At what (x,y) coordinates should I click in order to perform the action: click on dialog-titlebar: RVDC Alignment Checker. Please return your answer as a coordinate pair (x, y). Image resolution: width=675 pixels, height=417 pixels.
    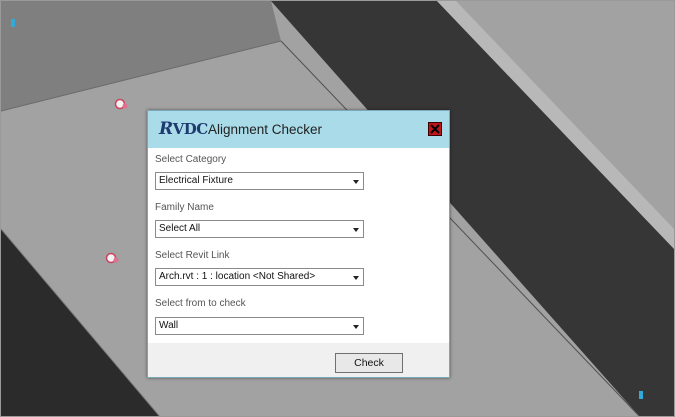
    Looking at the image, I should click on (298, 129).